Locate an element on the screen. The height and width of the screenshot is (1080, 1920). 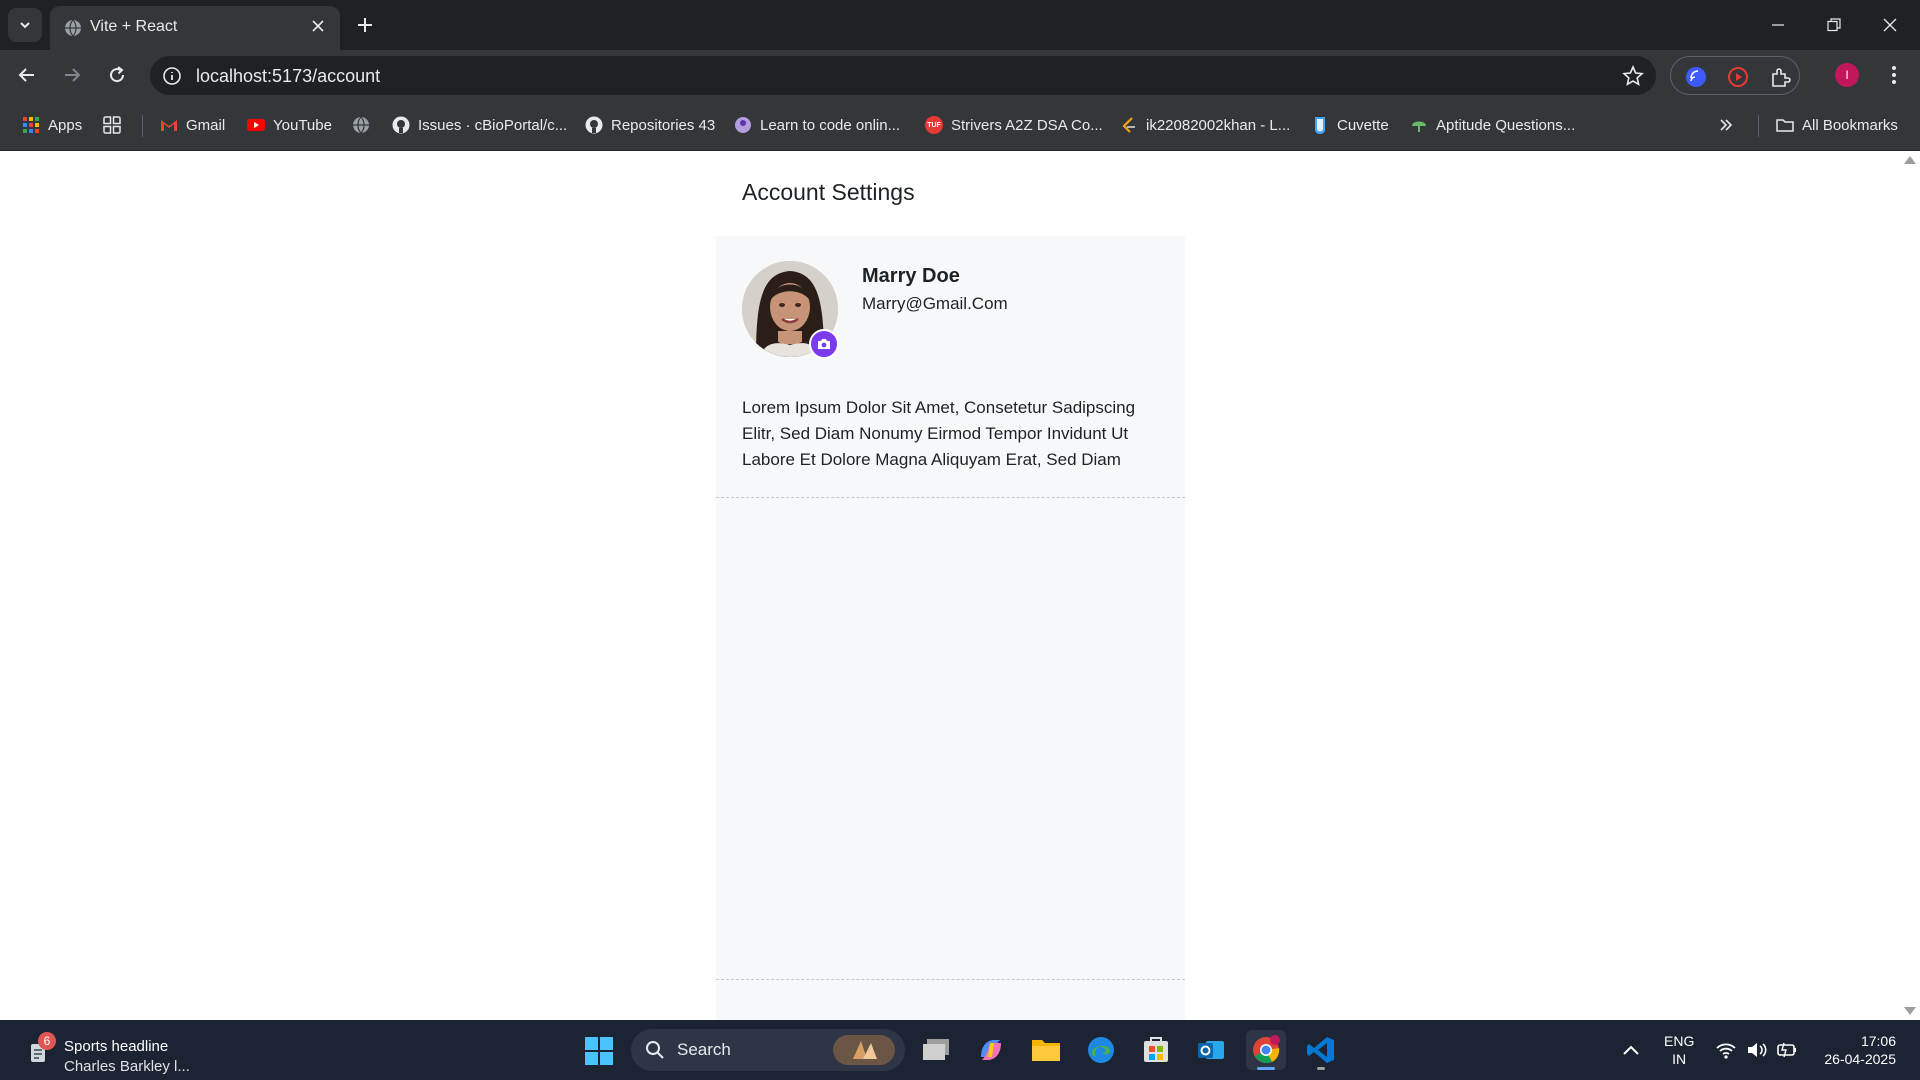
task-view-button is located at coordinates (936, 1050).